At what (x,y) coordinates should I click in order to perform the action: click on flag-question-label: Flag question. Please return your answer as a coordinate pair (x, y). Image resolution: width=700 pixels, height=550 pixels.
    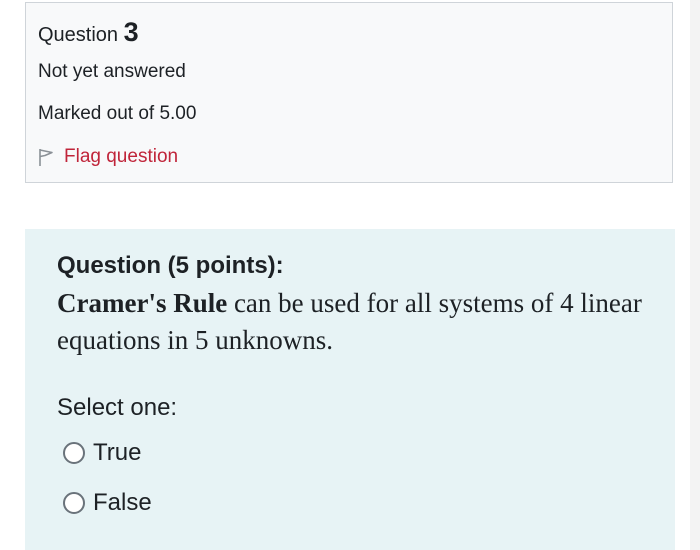
    Looking at the image, I should click on (121, 156).